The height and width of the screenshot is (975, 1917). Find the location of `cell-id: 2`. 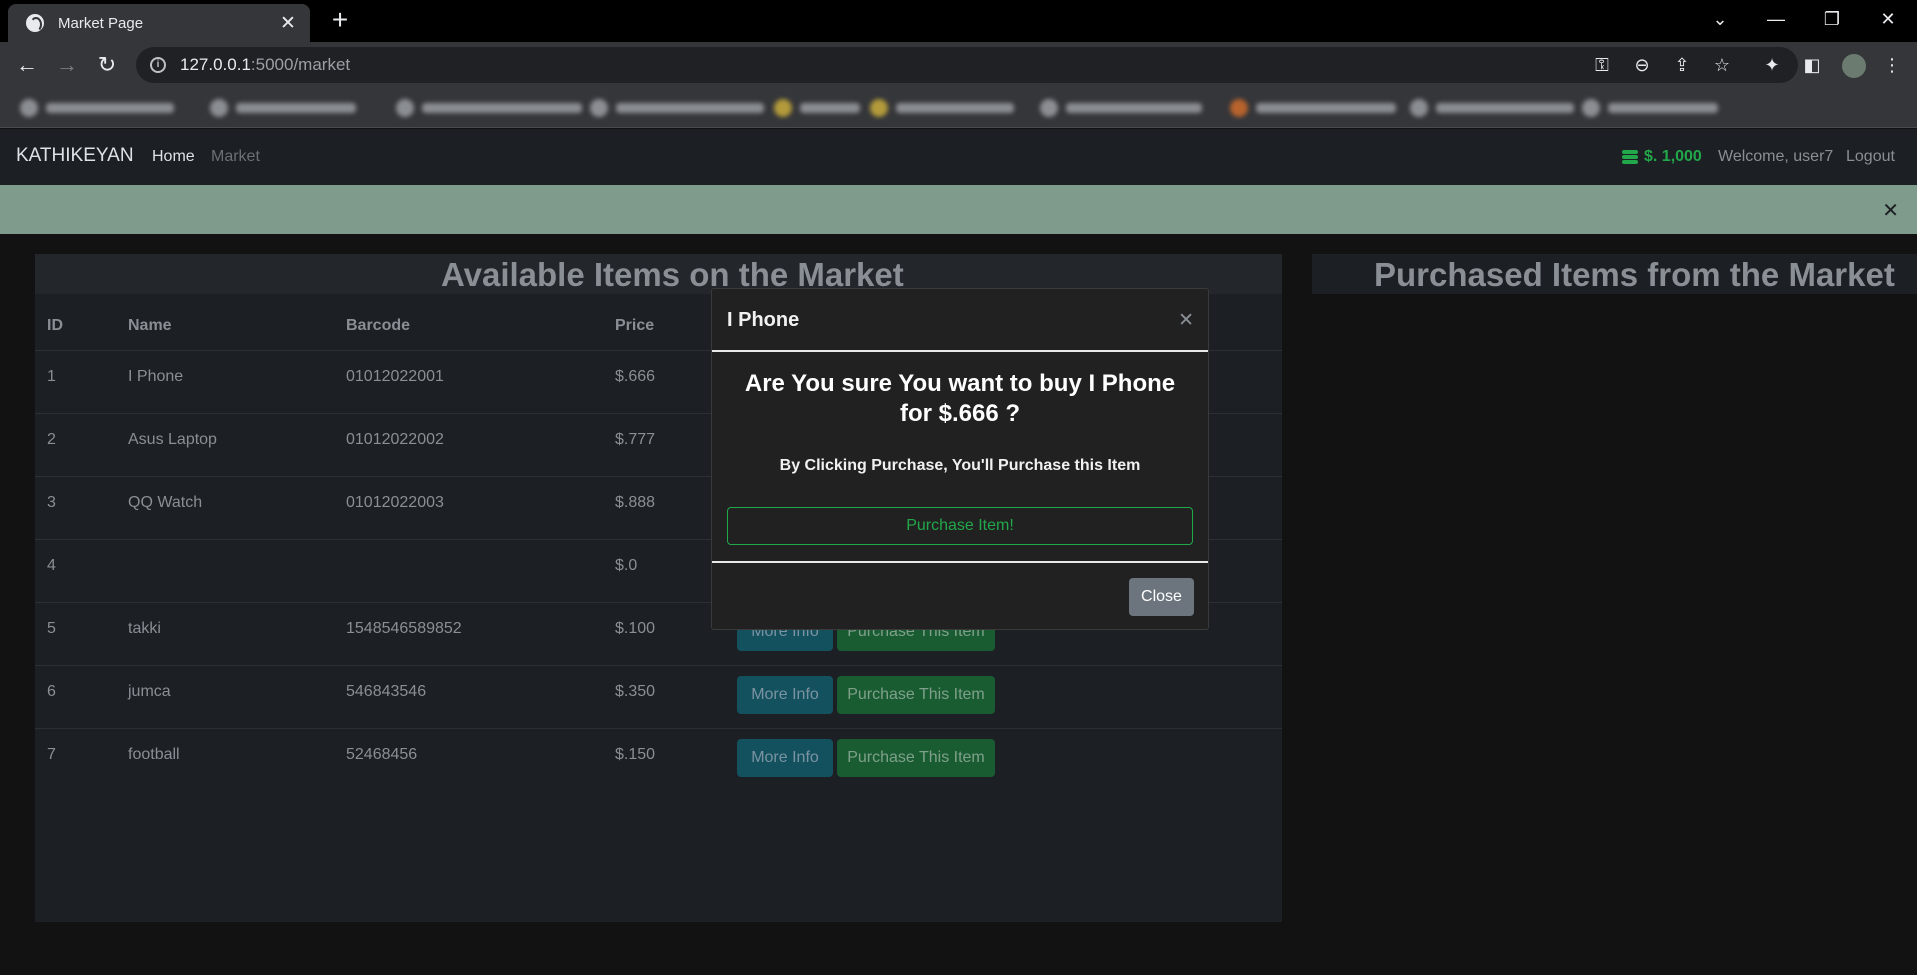

cell-id: 2 is located at coordinates (51, 439).